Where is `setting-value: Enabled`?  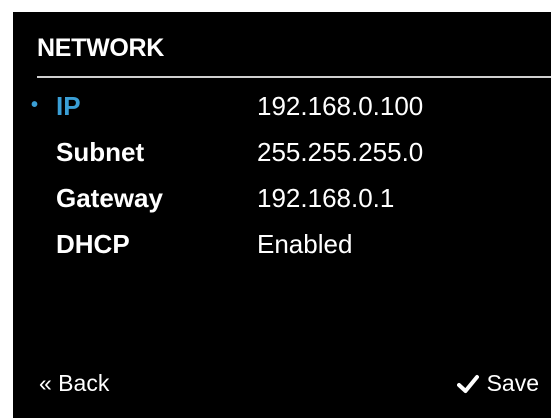
setting-value: Enabled is located at coordinates (305, 244).